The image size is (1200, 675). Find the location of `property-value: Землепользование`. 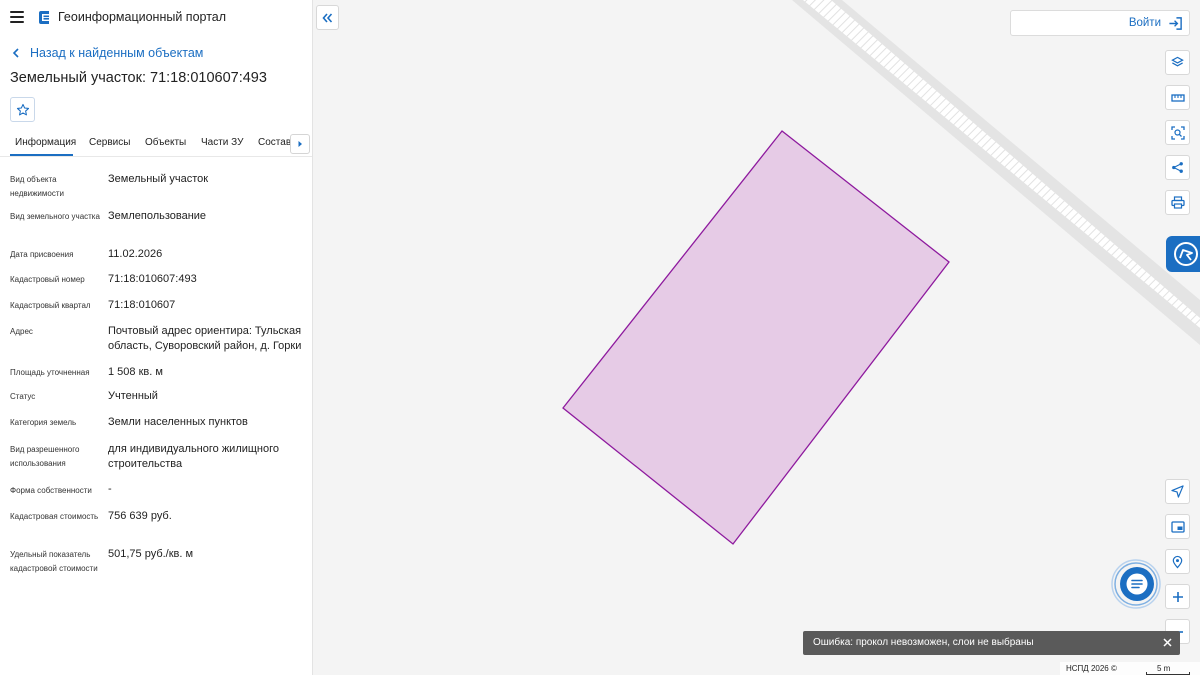

property-value: Землепользование is located at coordinates (157, 216).